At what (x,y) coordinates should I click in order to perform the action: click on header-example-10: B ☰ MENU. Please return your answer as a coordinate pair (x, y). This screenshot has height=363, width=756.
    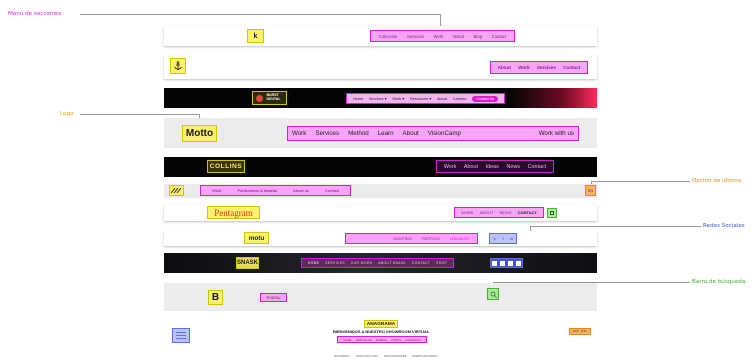
    Looking at the image, I should click on (380, 297).